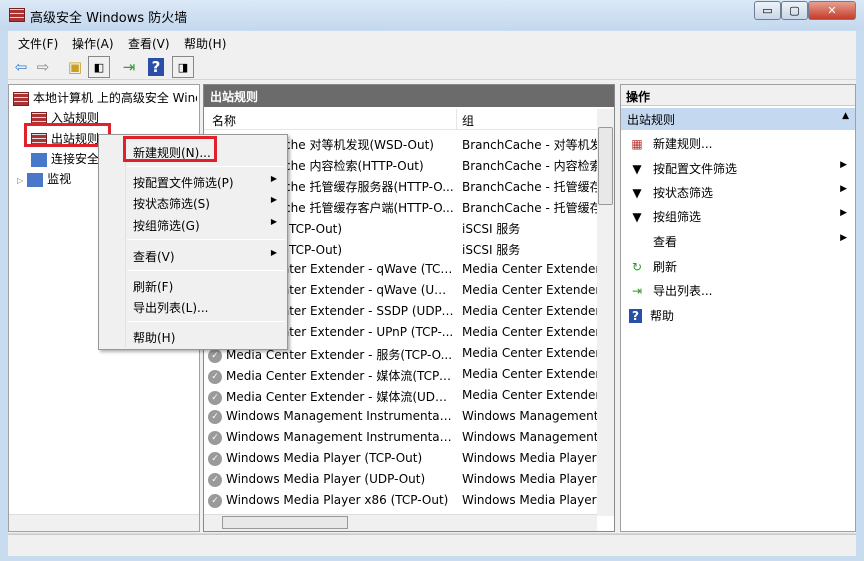 This screenshot has width=864, height=561. What do you see at coordinates (43, 67) in the screenshot?
I see `forward-icon: ⇨` at bounding box center [43, 67].